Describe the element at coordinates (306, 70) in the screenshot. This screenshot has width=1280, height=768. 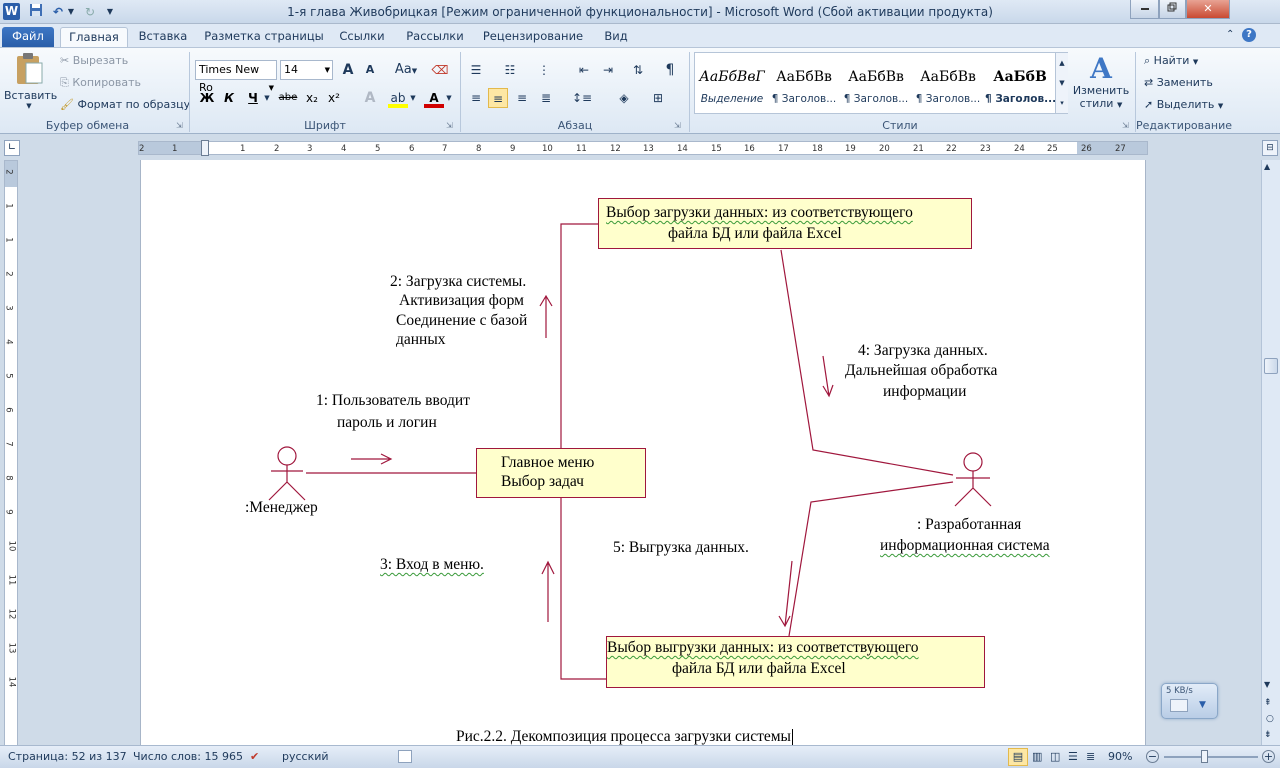
I see `font-size-combo: 14 ▼` at that location.